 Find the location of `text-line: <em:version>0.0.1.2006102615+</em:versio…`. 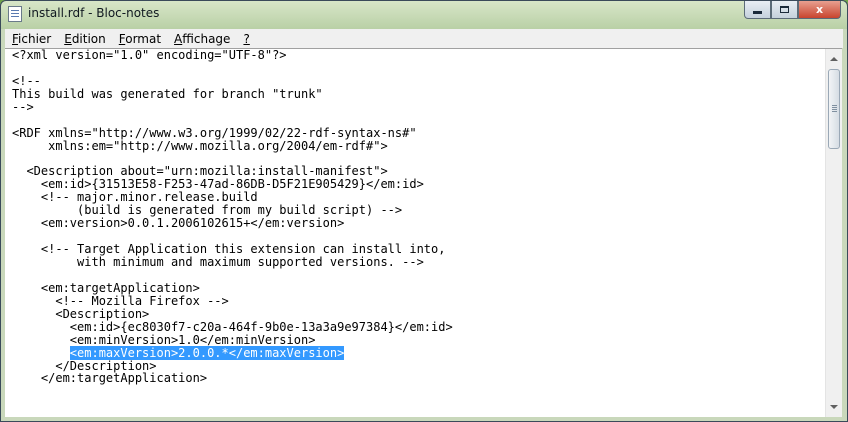

text-line: <em:version>0.0.1.2006102615+</em:versio… is located at coordinates (178, 223).